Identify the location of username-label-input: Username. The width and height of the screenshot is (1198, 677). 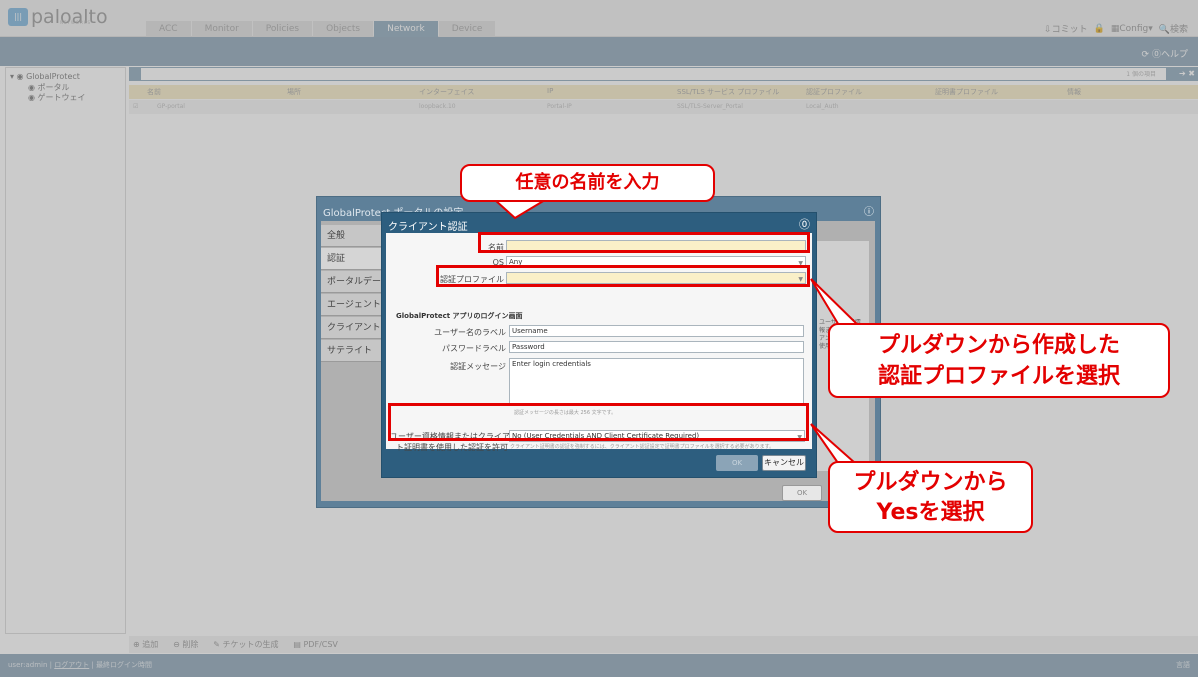
(656, 331).